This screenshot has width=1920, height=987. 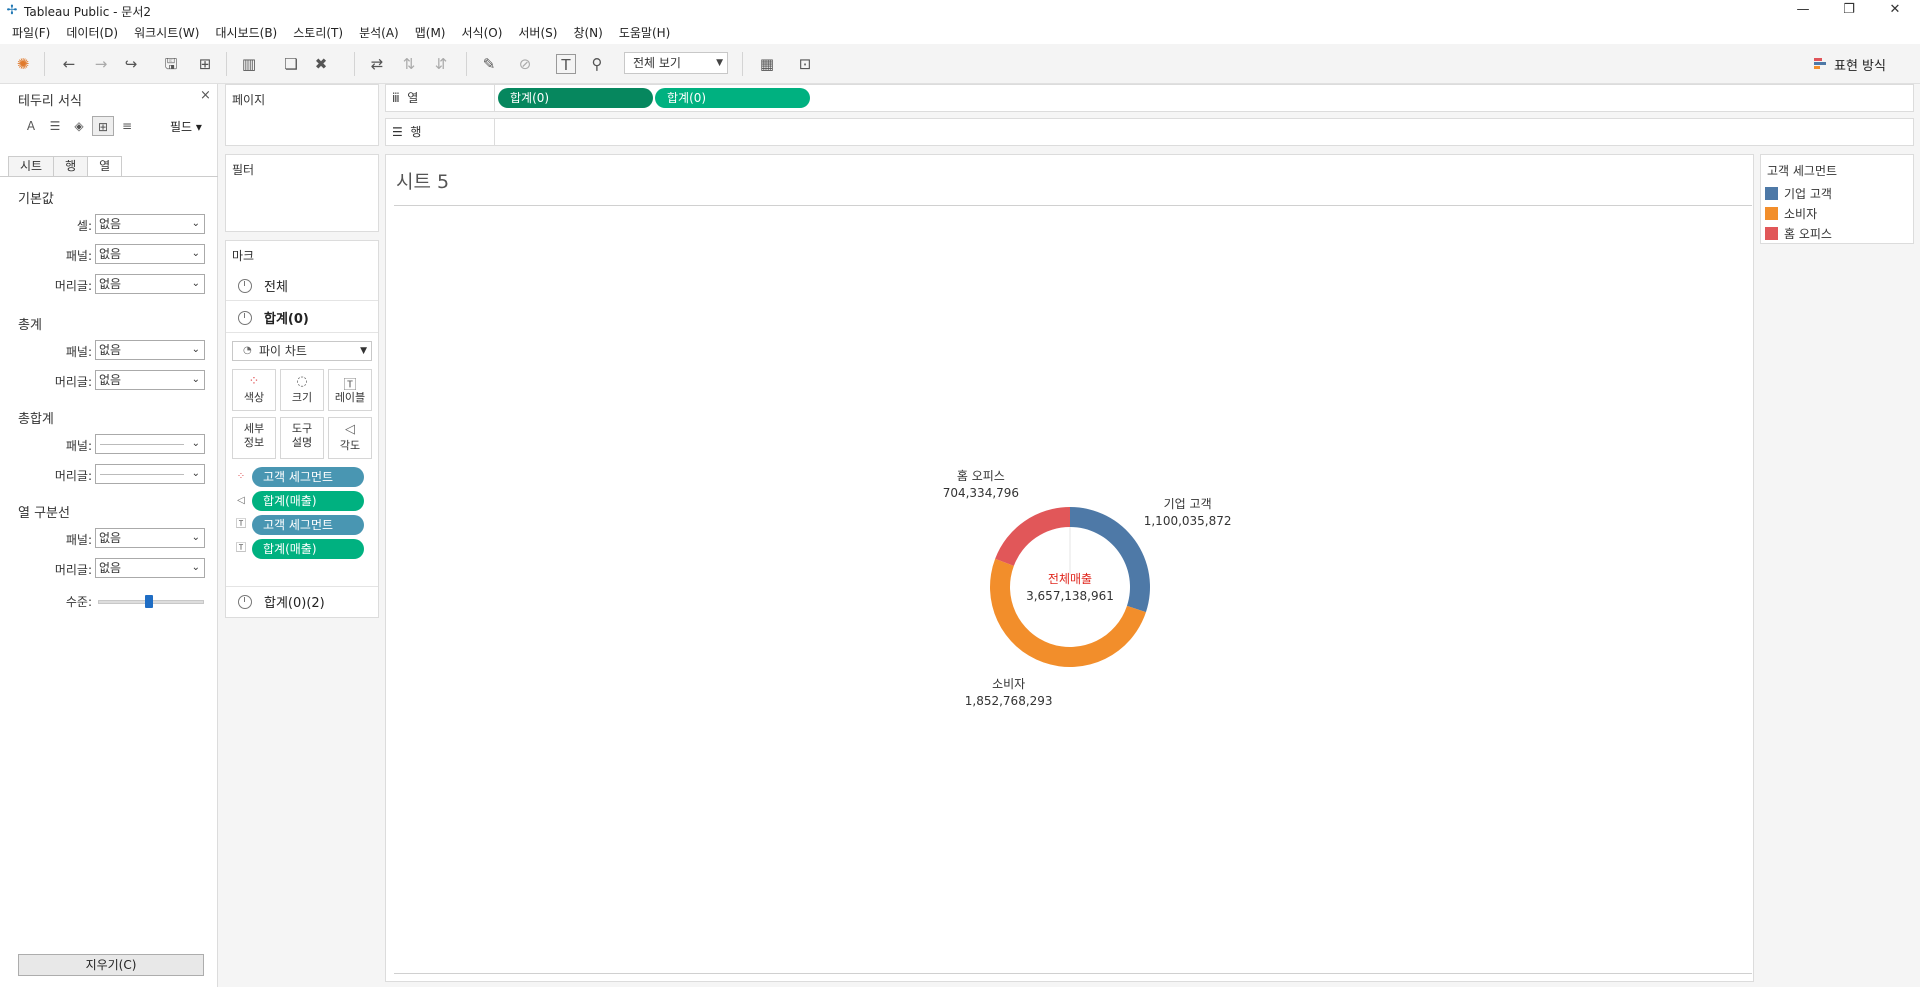 What do you see at coordinates (321, 64) in the screenshot?
I see `clear-sheet-icon: ✖` at bounding box center [321, 64].